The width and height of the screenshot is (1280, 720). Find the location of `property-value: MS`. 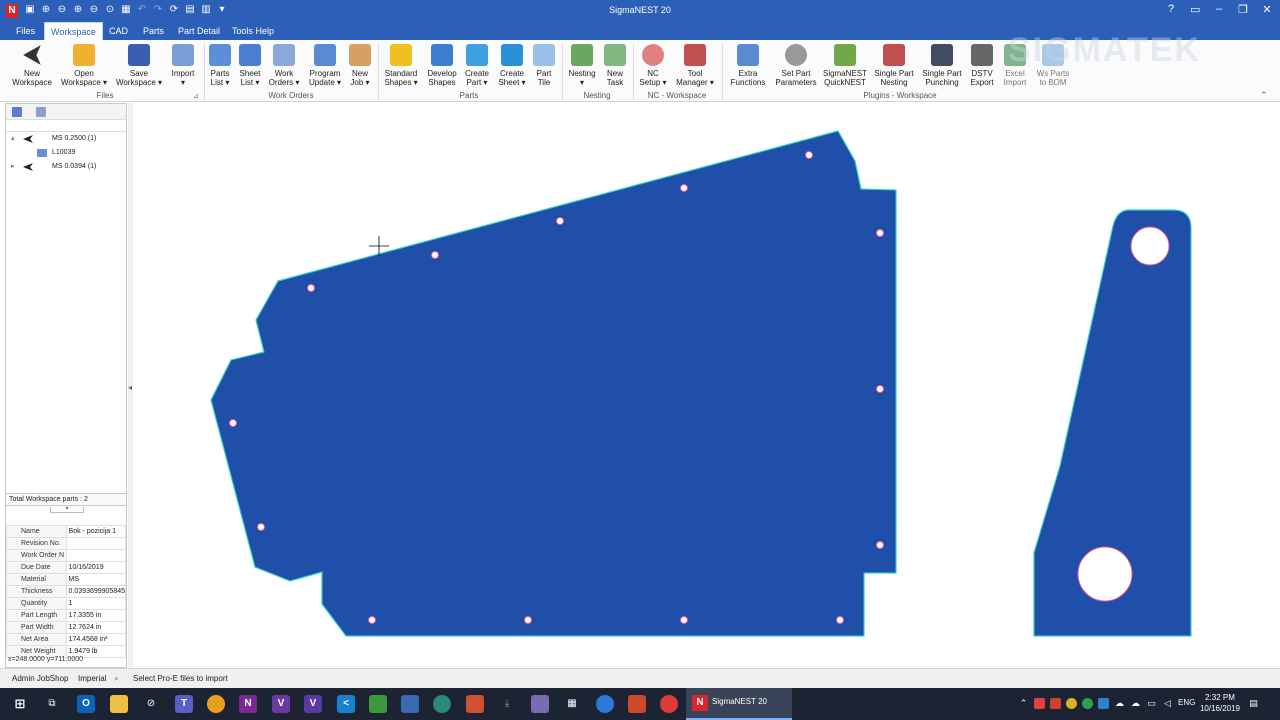

property-value: MS is located at coordinates (96, 579).